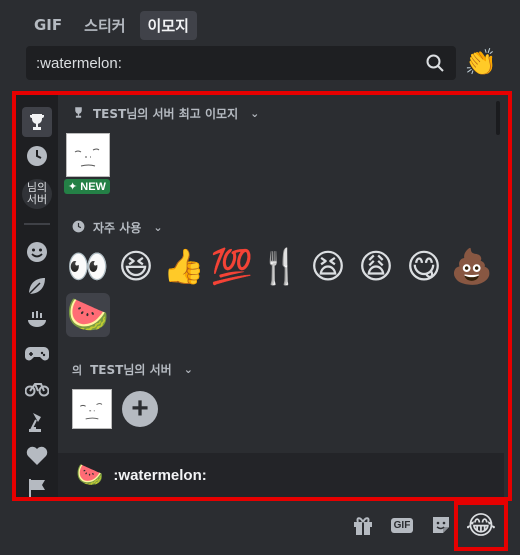 This screenshot has width=520, height=555. Describe the element at coordinates (37, 485) in the screenshot. I see `flag-icon` at that location.